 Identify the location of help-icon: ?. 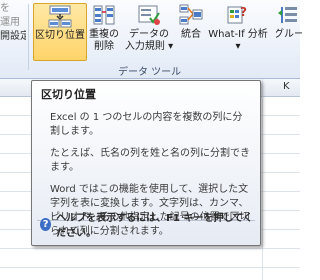
(46, 224).